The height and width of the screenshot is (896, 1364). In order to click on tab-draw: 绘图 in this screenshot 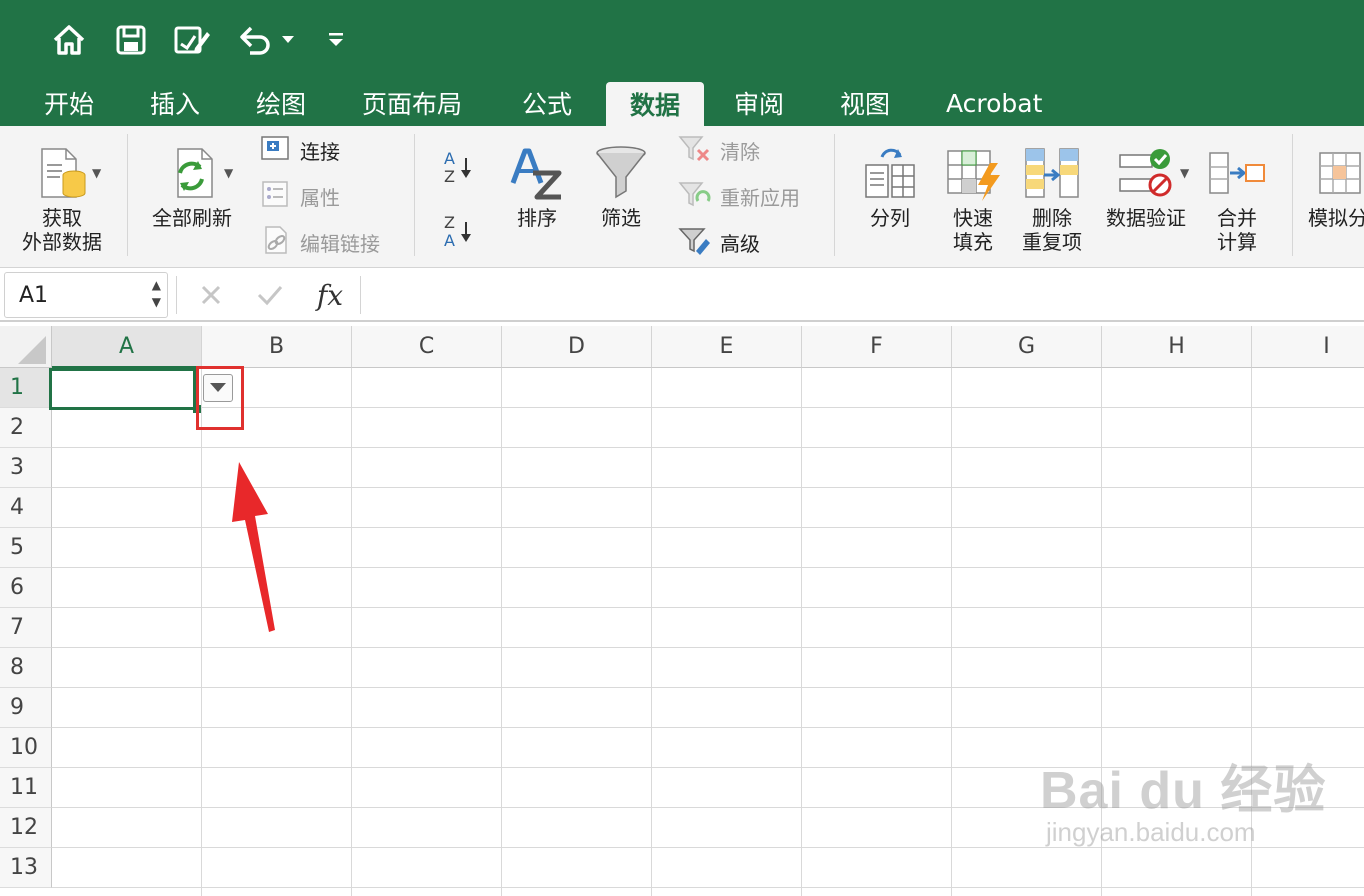, I will do `click(281, 103)`.